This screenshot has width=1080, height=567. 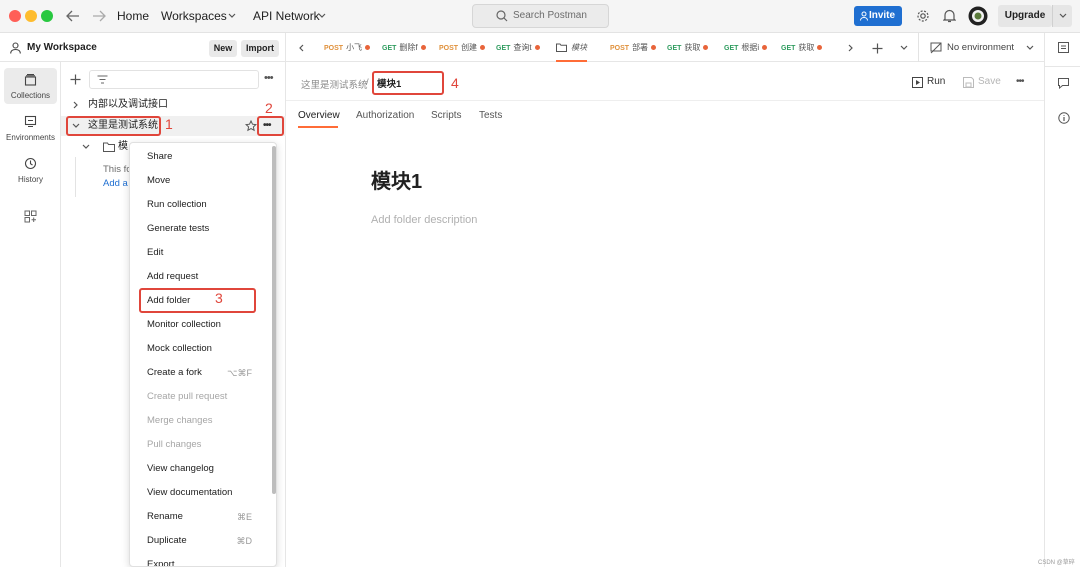 What do you see at coordinates (490, 115) in the screenshot?
I see `tab-tests: Tests` at bounding box center [490, 115].